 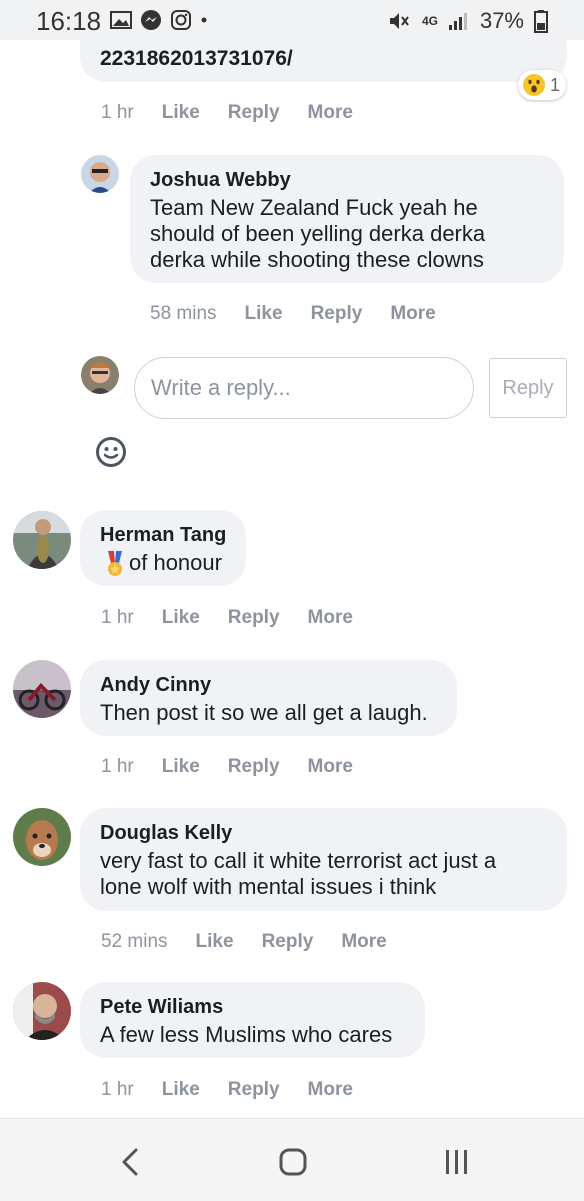 I want to click on comment-bubble: Herman Tang of honour, so click(x=163, y=548).